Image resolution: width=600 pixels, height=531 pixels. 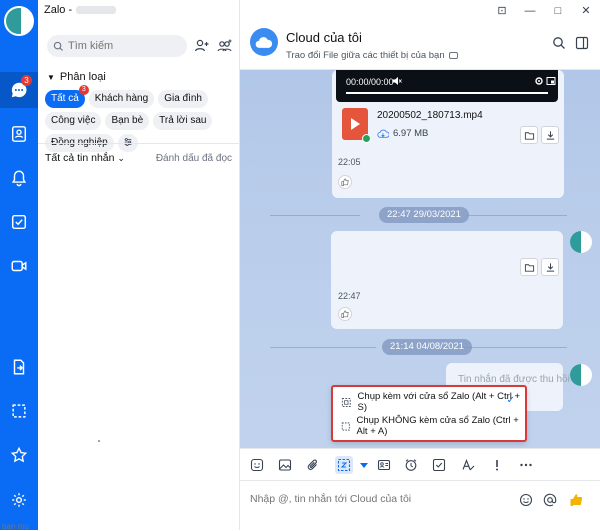 I want to click on nav-contacts, so click(x=19, y=134).